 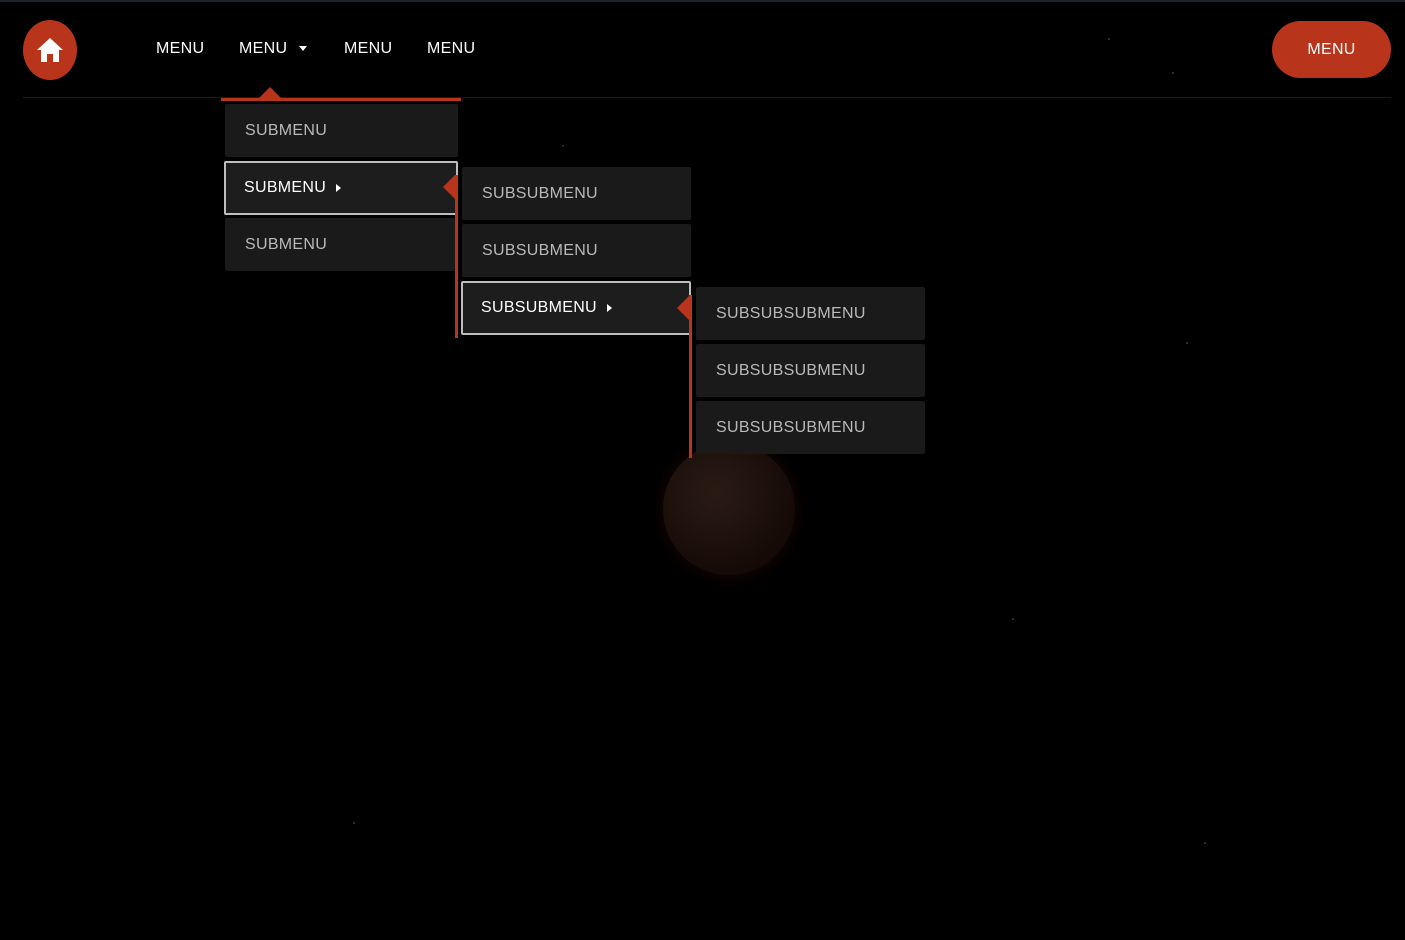 What do you see at coordinates (341, 244) in the screenshot?
I see `submenu-item-3: SUBMENU` at bounding box center [341, 244].